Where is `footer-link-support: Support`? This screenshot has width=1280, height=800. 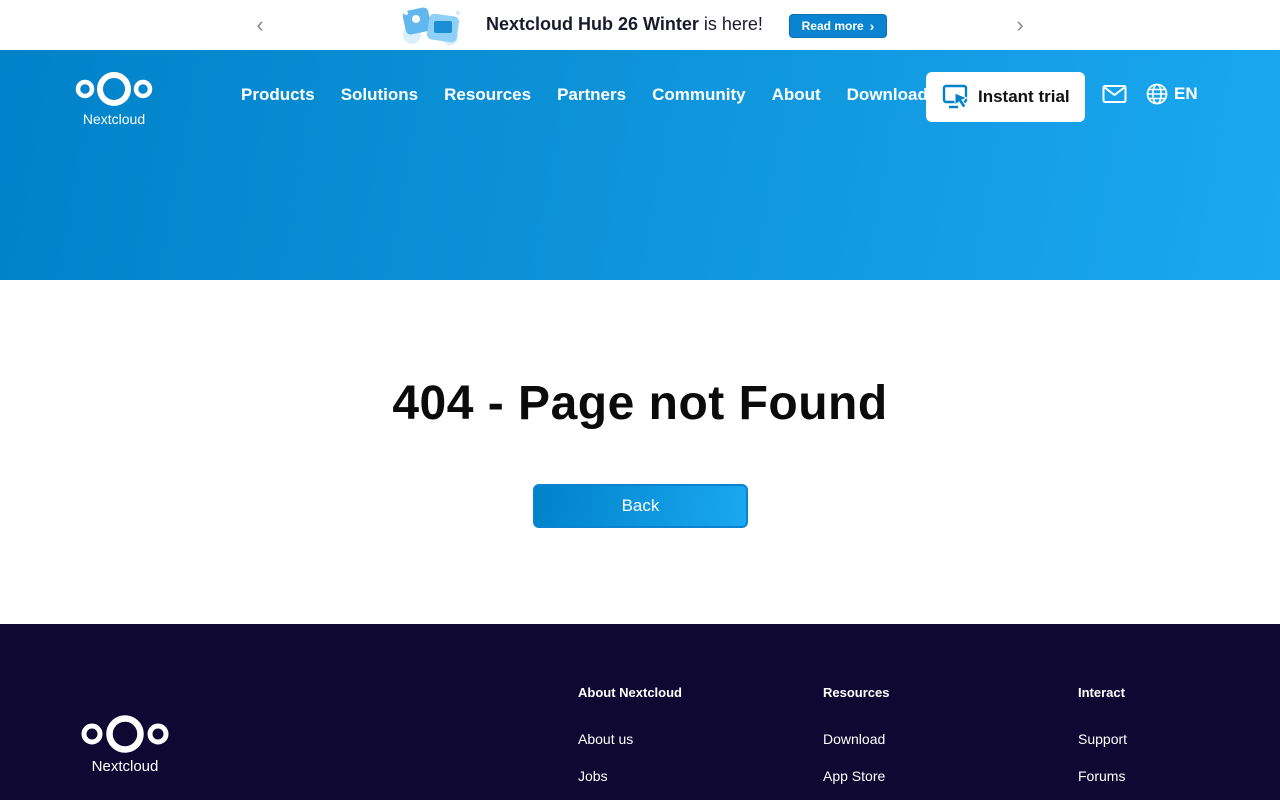
footer-link-support: Support is located at coordinates (1102, 749).